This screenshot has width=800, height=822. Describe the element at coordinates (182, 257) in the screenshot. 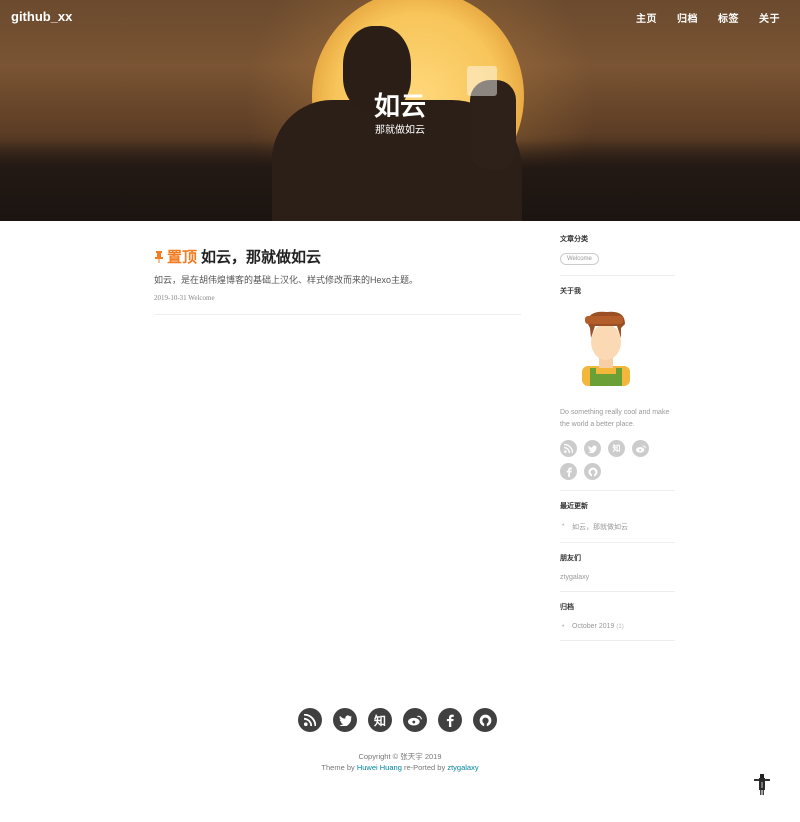

I see `pinned-label: 置顶` at that location.